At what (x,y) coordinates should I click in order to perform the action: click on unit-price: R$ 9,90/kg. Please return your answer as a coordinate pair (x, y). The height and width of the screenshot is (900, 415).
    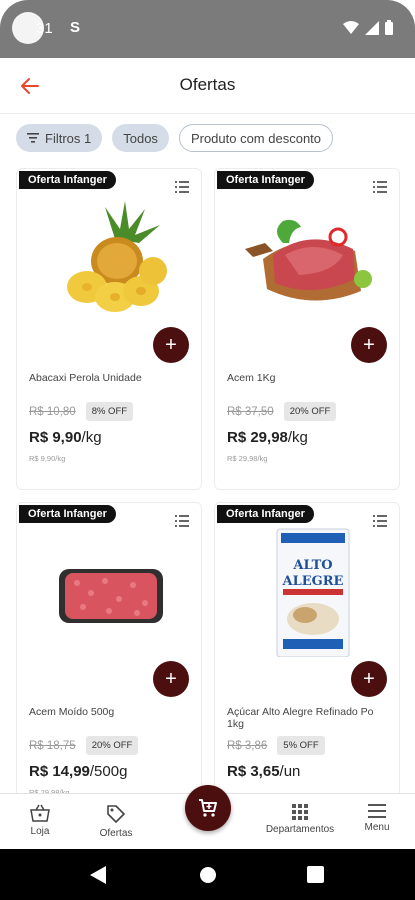
    Looking at the image, I should click on (47, 458).